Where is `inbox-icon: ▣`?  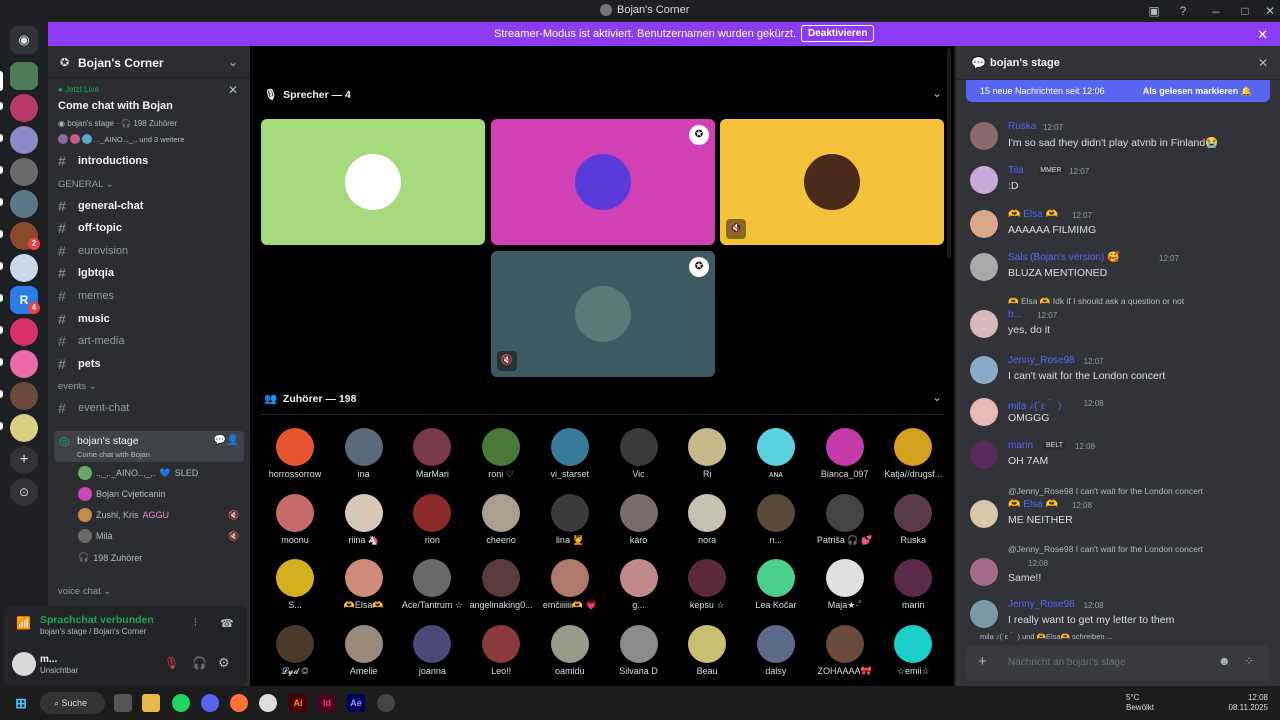 inbox-icon: ▣ is located at coordinates (1154, 11).